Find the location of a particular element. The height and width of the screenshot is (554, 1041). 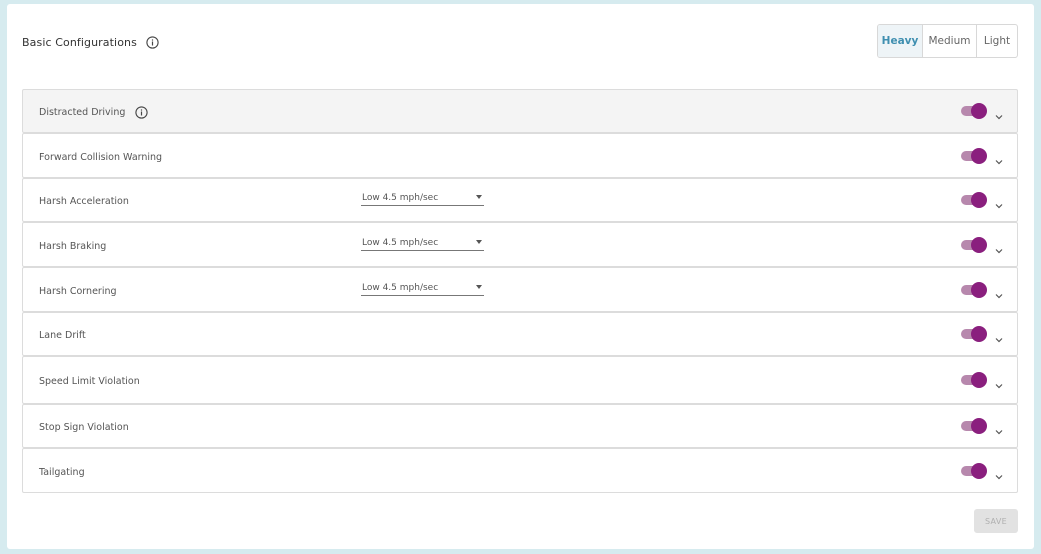

event-row: Speed Limit Violation is located at coordinates (520, 380).